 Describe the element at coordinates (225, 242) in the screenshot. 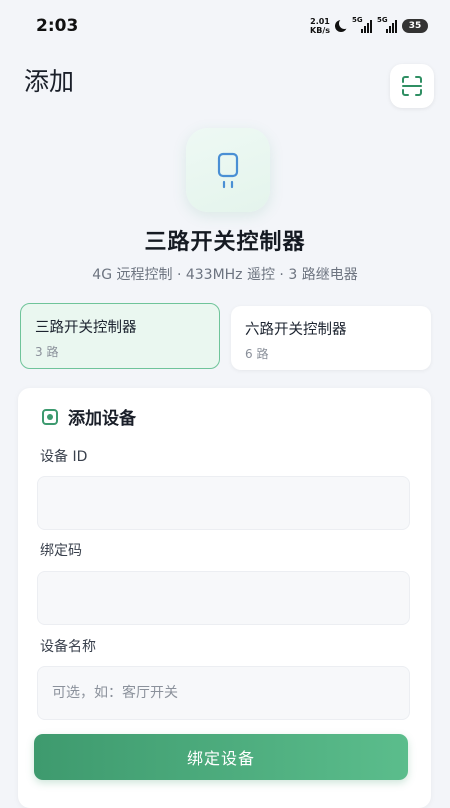

I see `device-title: 三路开关控制器` at that location.